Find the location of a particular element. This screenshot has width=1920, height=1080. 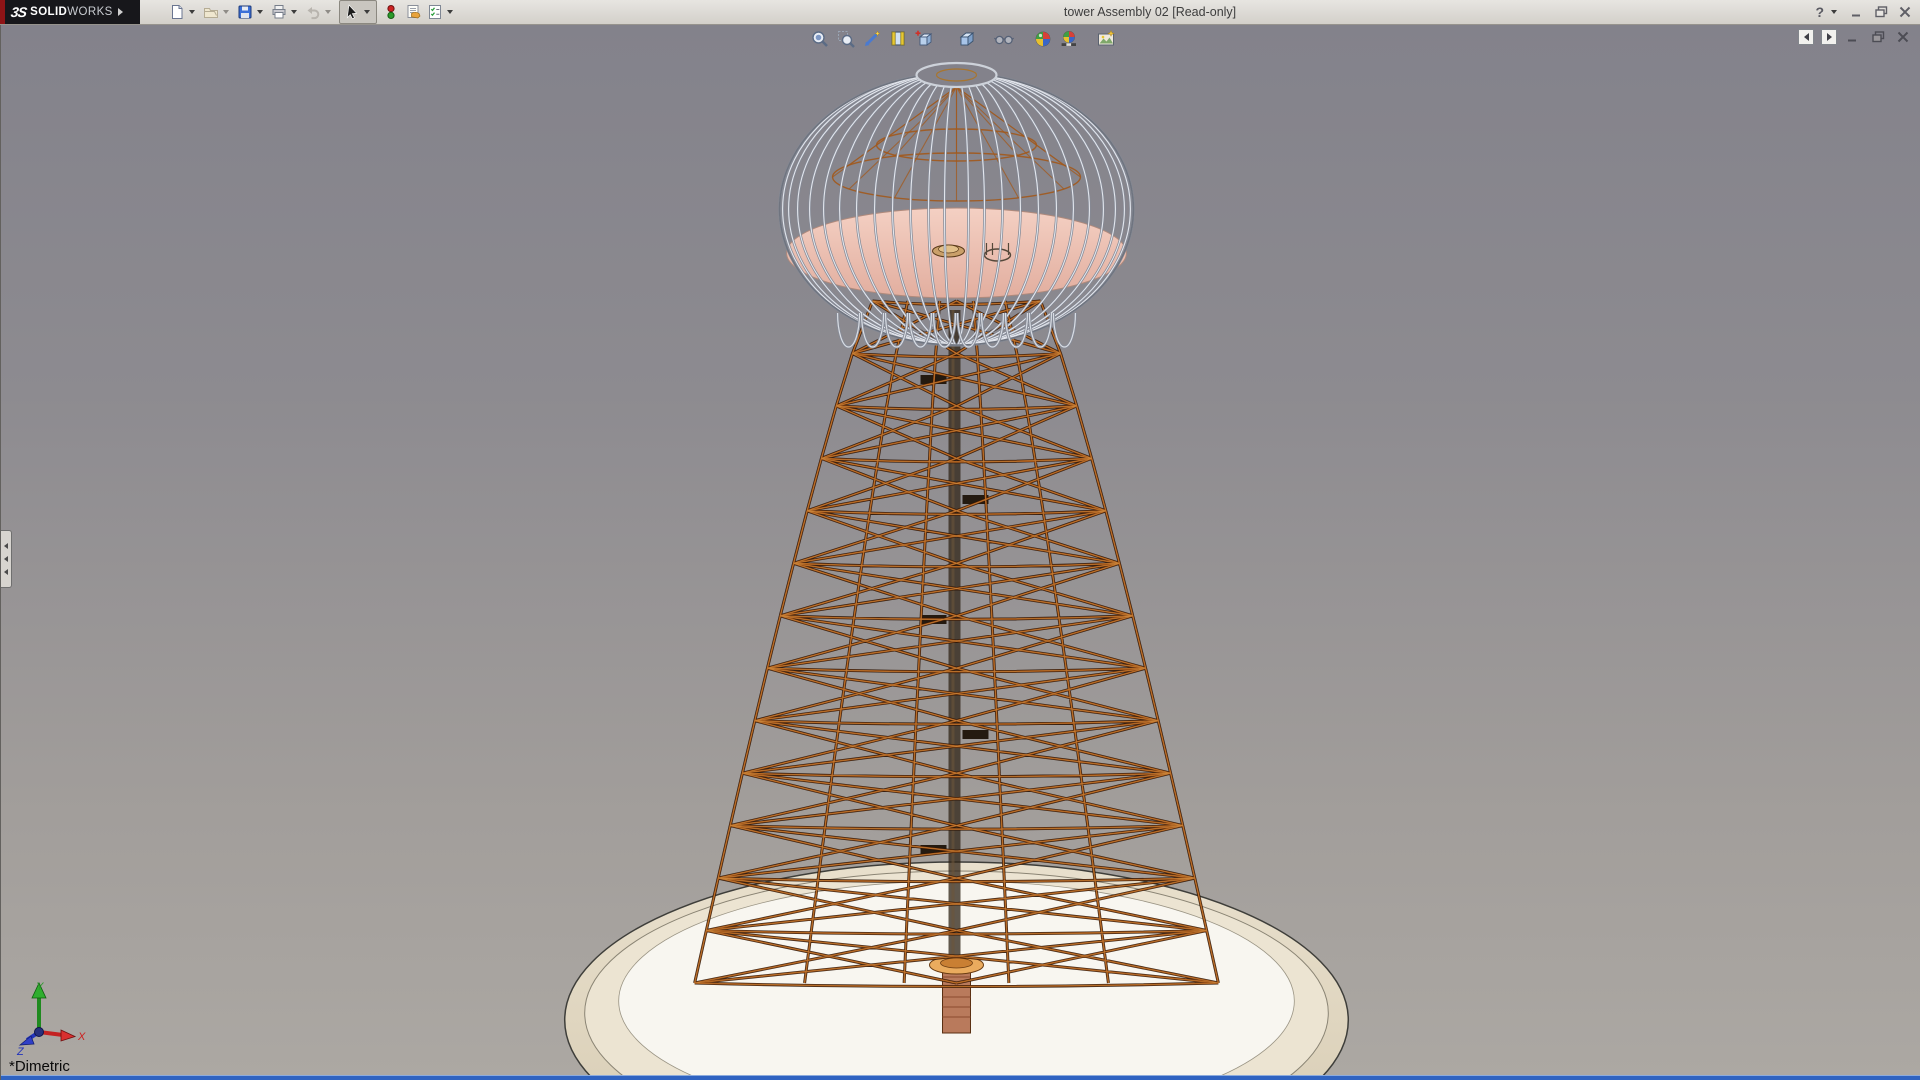

app-window-controls: ? is located at coordinates (1864, 12).